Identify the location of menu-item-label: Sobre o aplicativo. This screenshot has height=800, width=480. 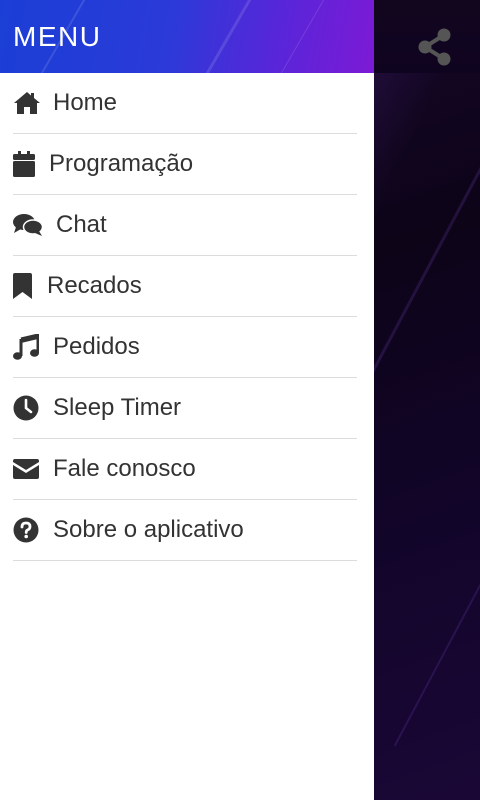
(148, 529).